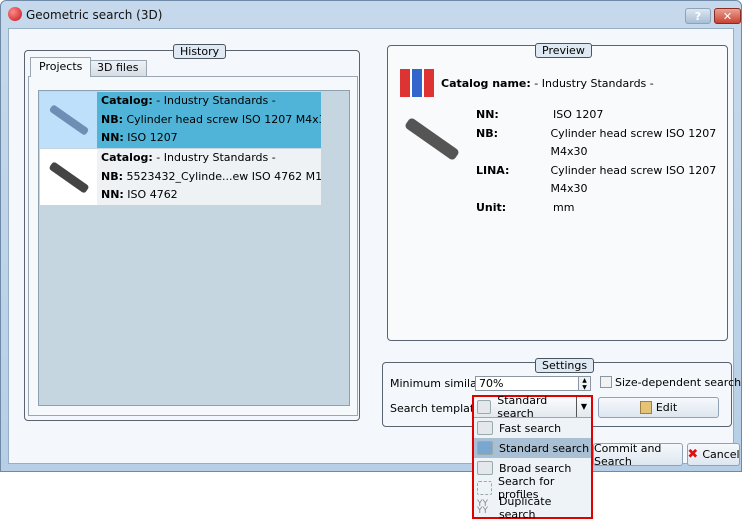 The width and height of the screenshot is (750, 523). What do you see at coordinates (563, 50) in the screenshot?
I see `preview-label: Preview` at bounding box center [563, 50].